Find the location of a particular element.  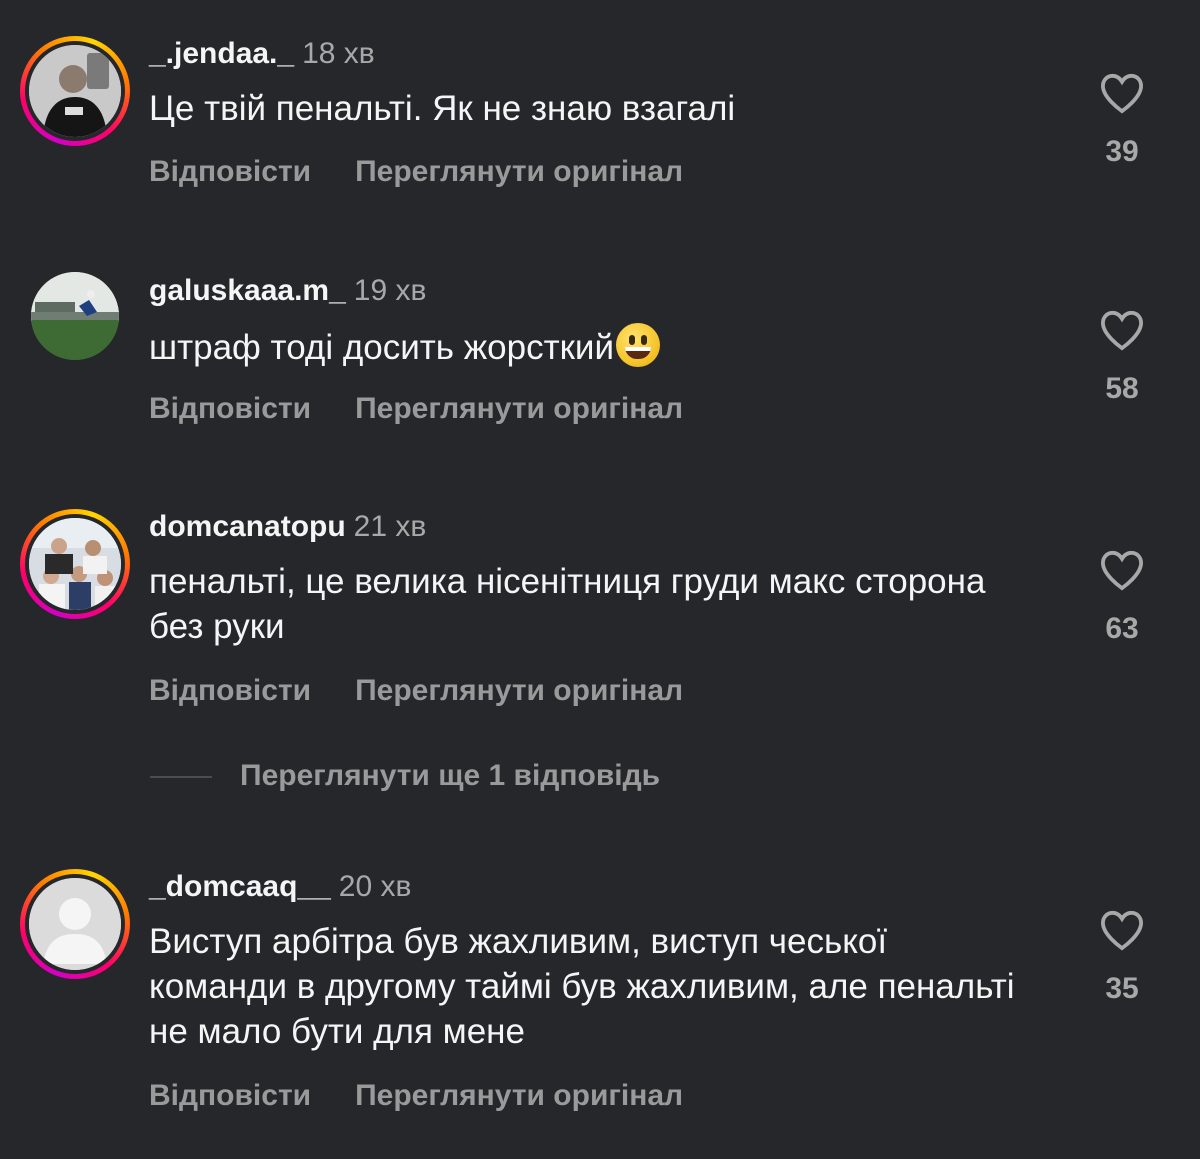

comment-username: _.jendaa._ is located at coordinates (221, 53).